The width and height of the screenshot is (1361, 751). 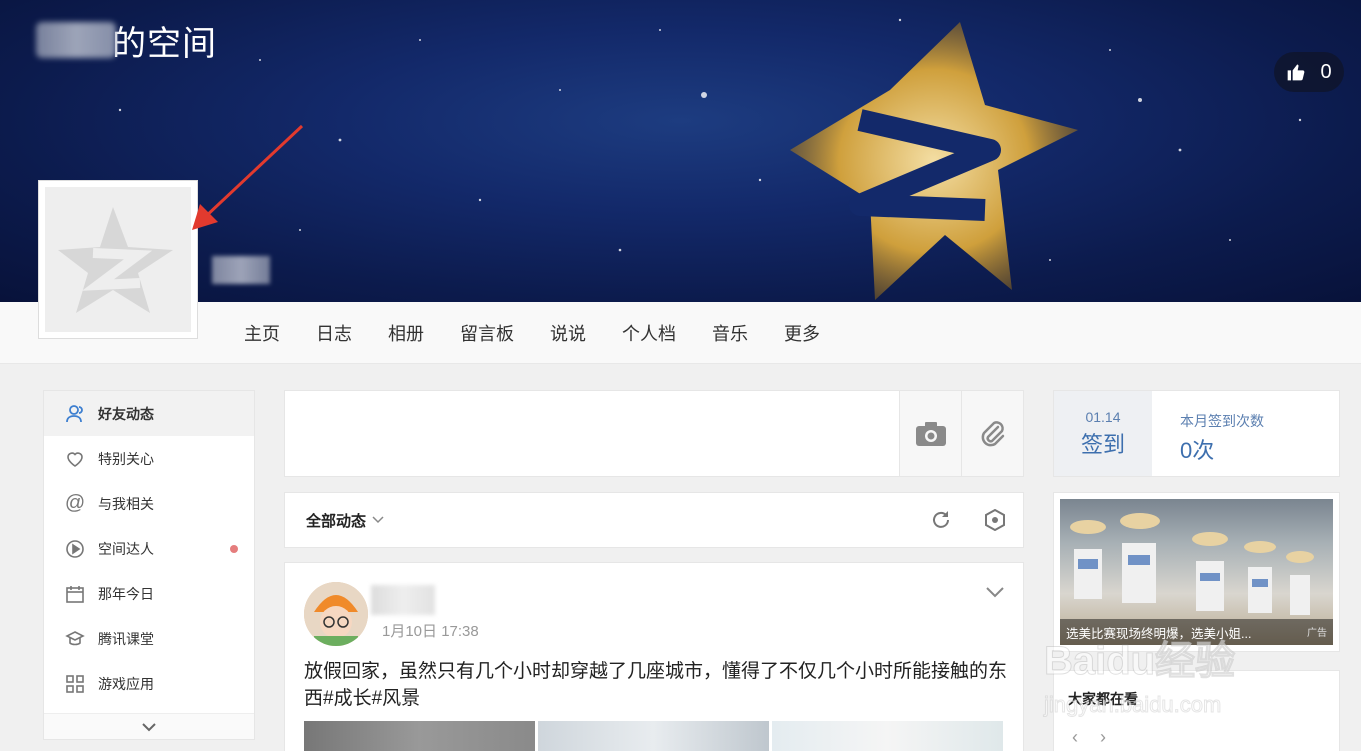 I want to click on refresh-button, so click(x=941, y=520).